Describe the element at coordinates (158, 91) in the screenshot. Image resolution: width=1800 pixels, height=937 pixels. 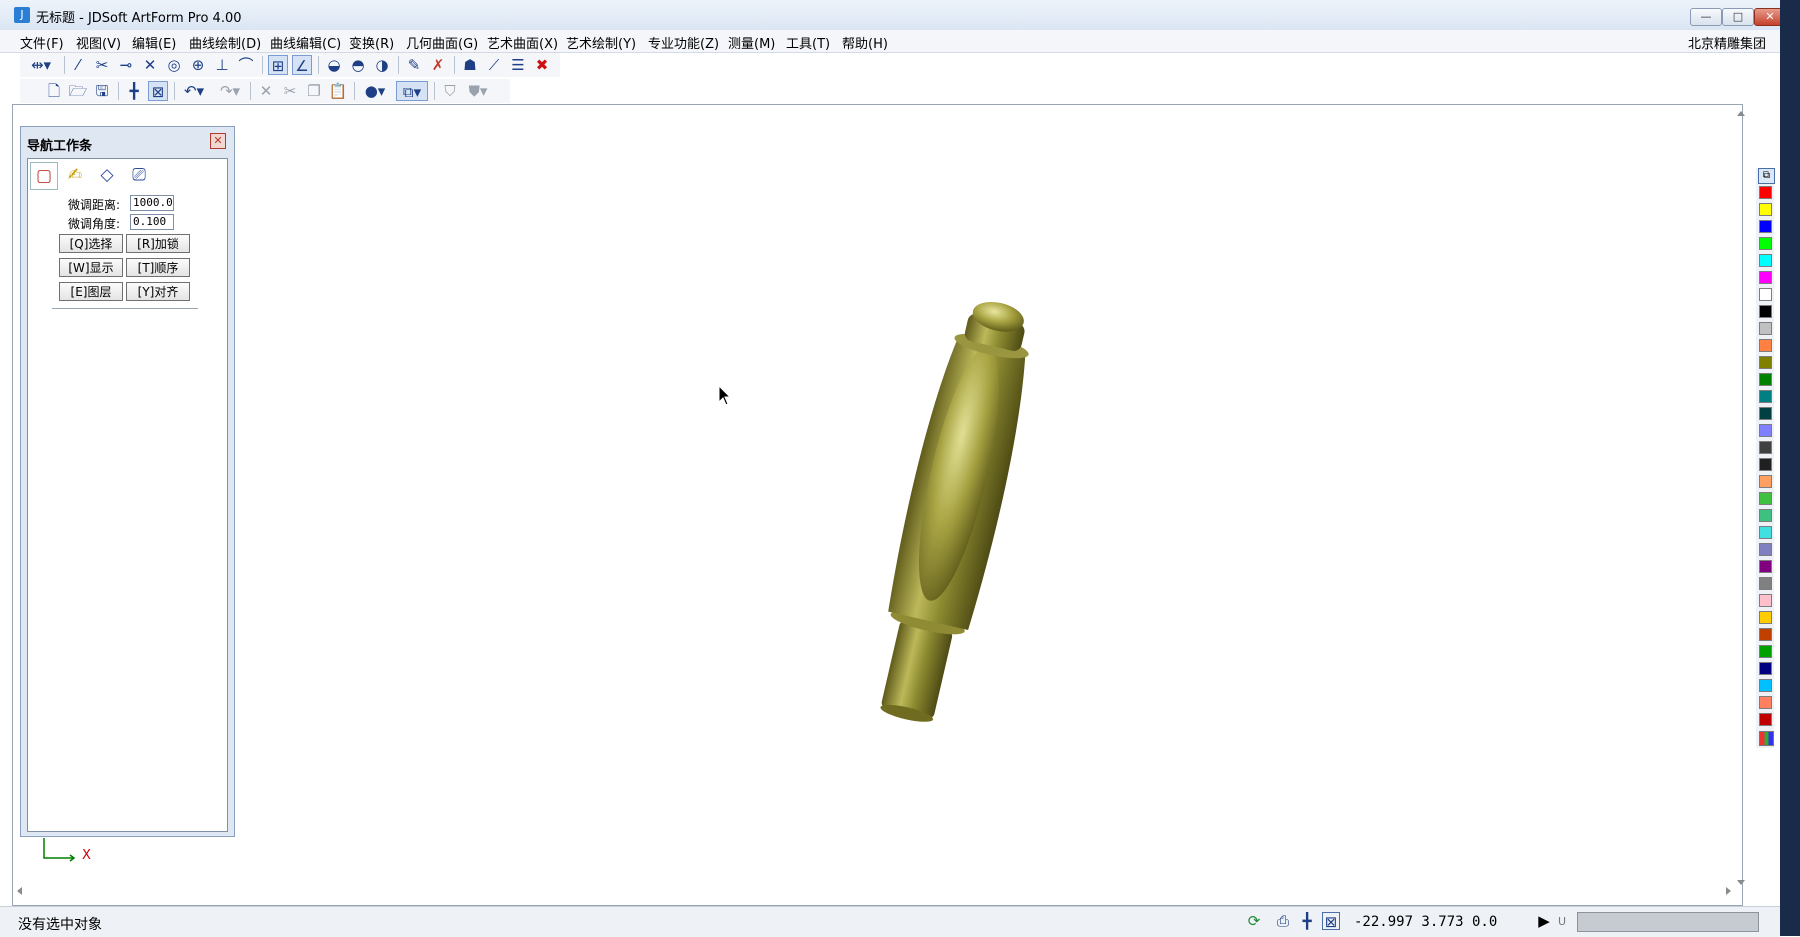
I see `zoom-box-icon: ⊠` at that location.